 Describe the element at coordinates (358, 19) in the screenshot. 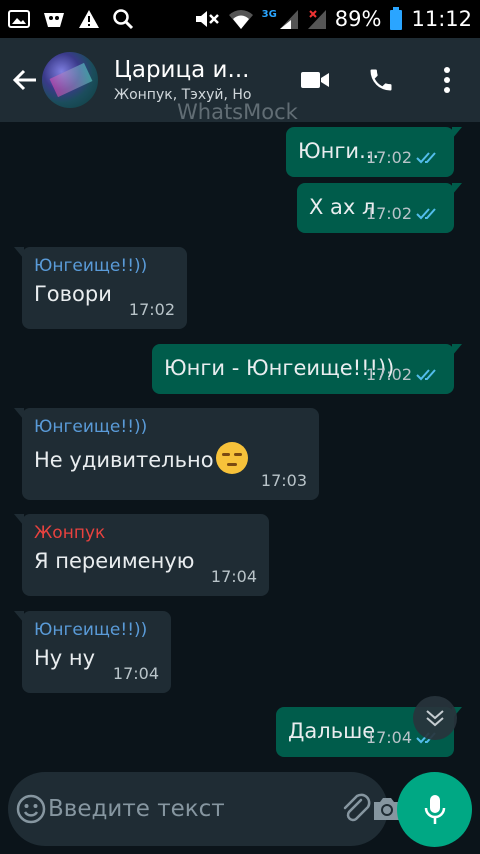

I see `battery-percent: 89%` at that location.